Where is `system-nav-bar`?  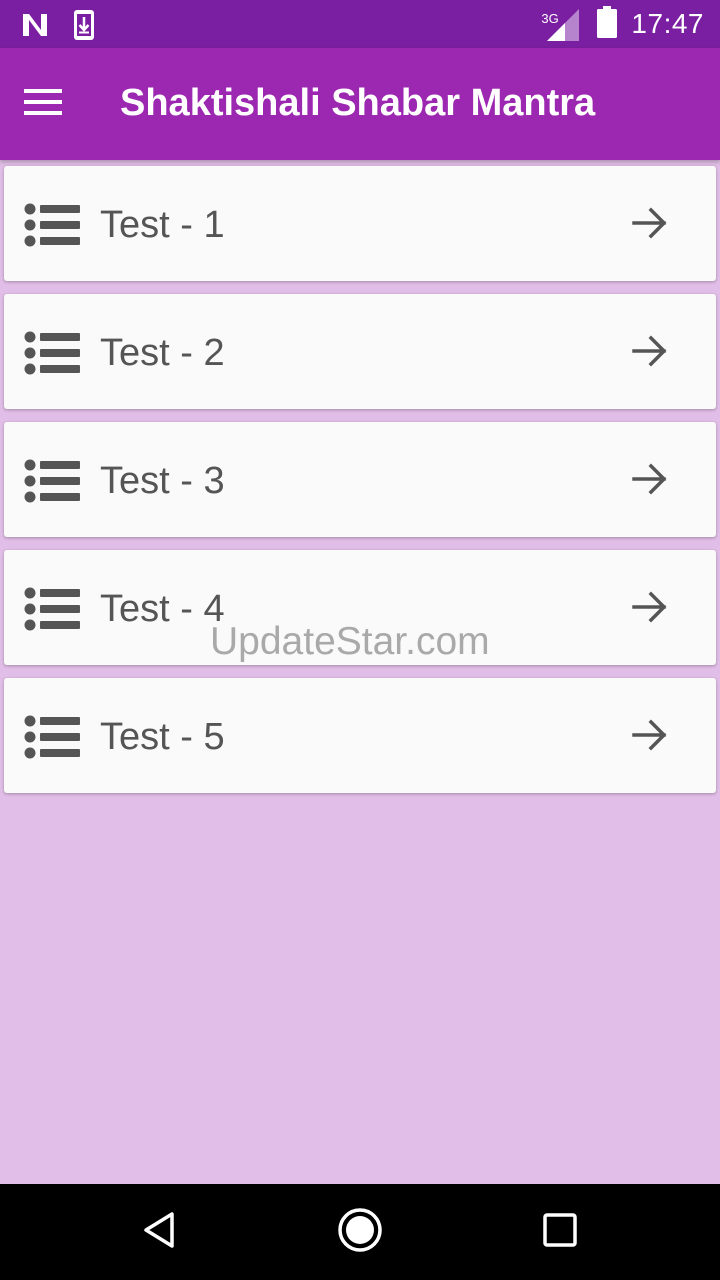
system-nav-bar is located at coordinates (360, 1232).